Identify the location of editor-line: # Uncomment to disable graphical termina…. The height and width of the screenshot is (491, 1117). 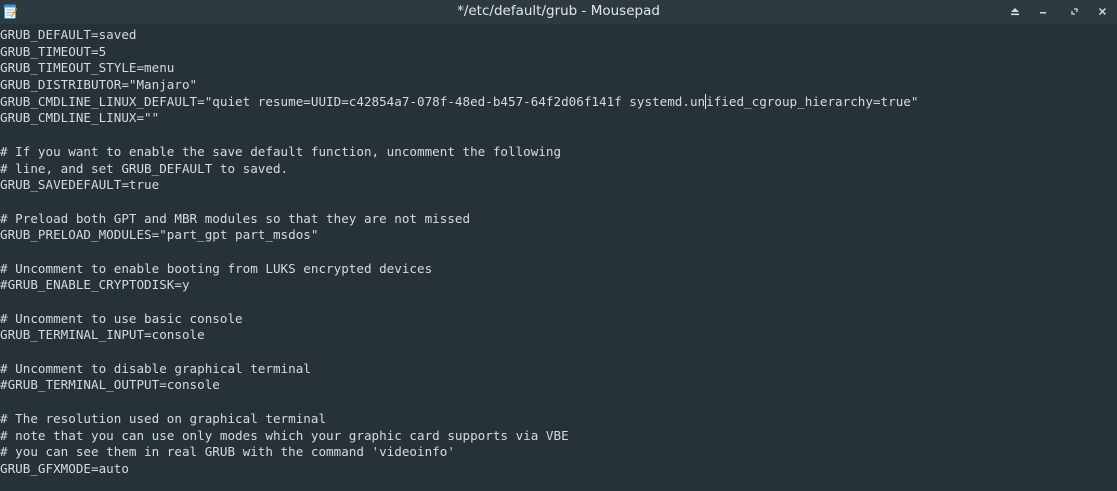
(459, 369).